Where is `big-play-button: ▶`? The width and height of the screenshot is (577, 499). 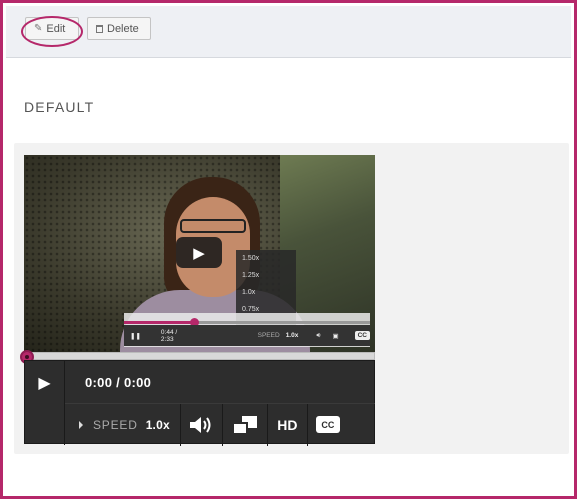 big-play-button: ▶ is located at coordinates (199, 252).